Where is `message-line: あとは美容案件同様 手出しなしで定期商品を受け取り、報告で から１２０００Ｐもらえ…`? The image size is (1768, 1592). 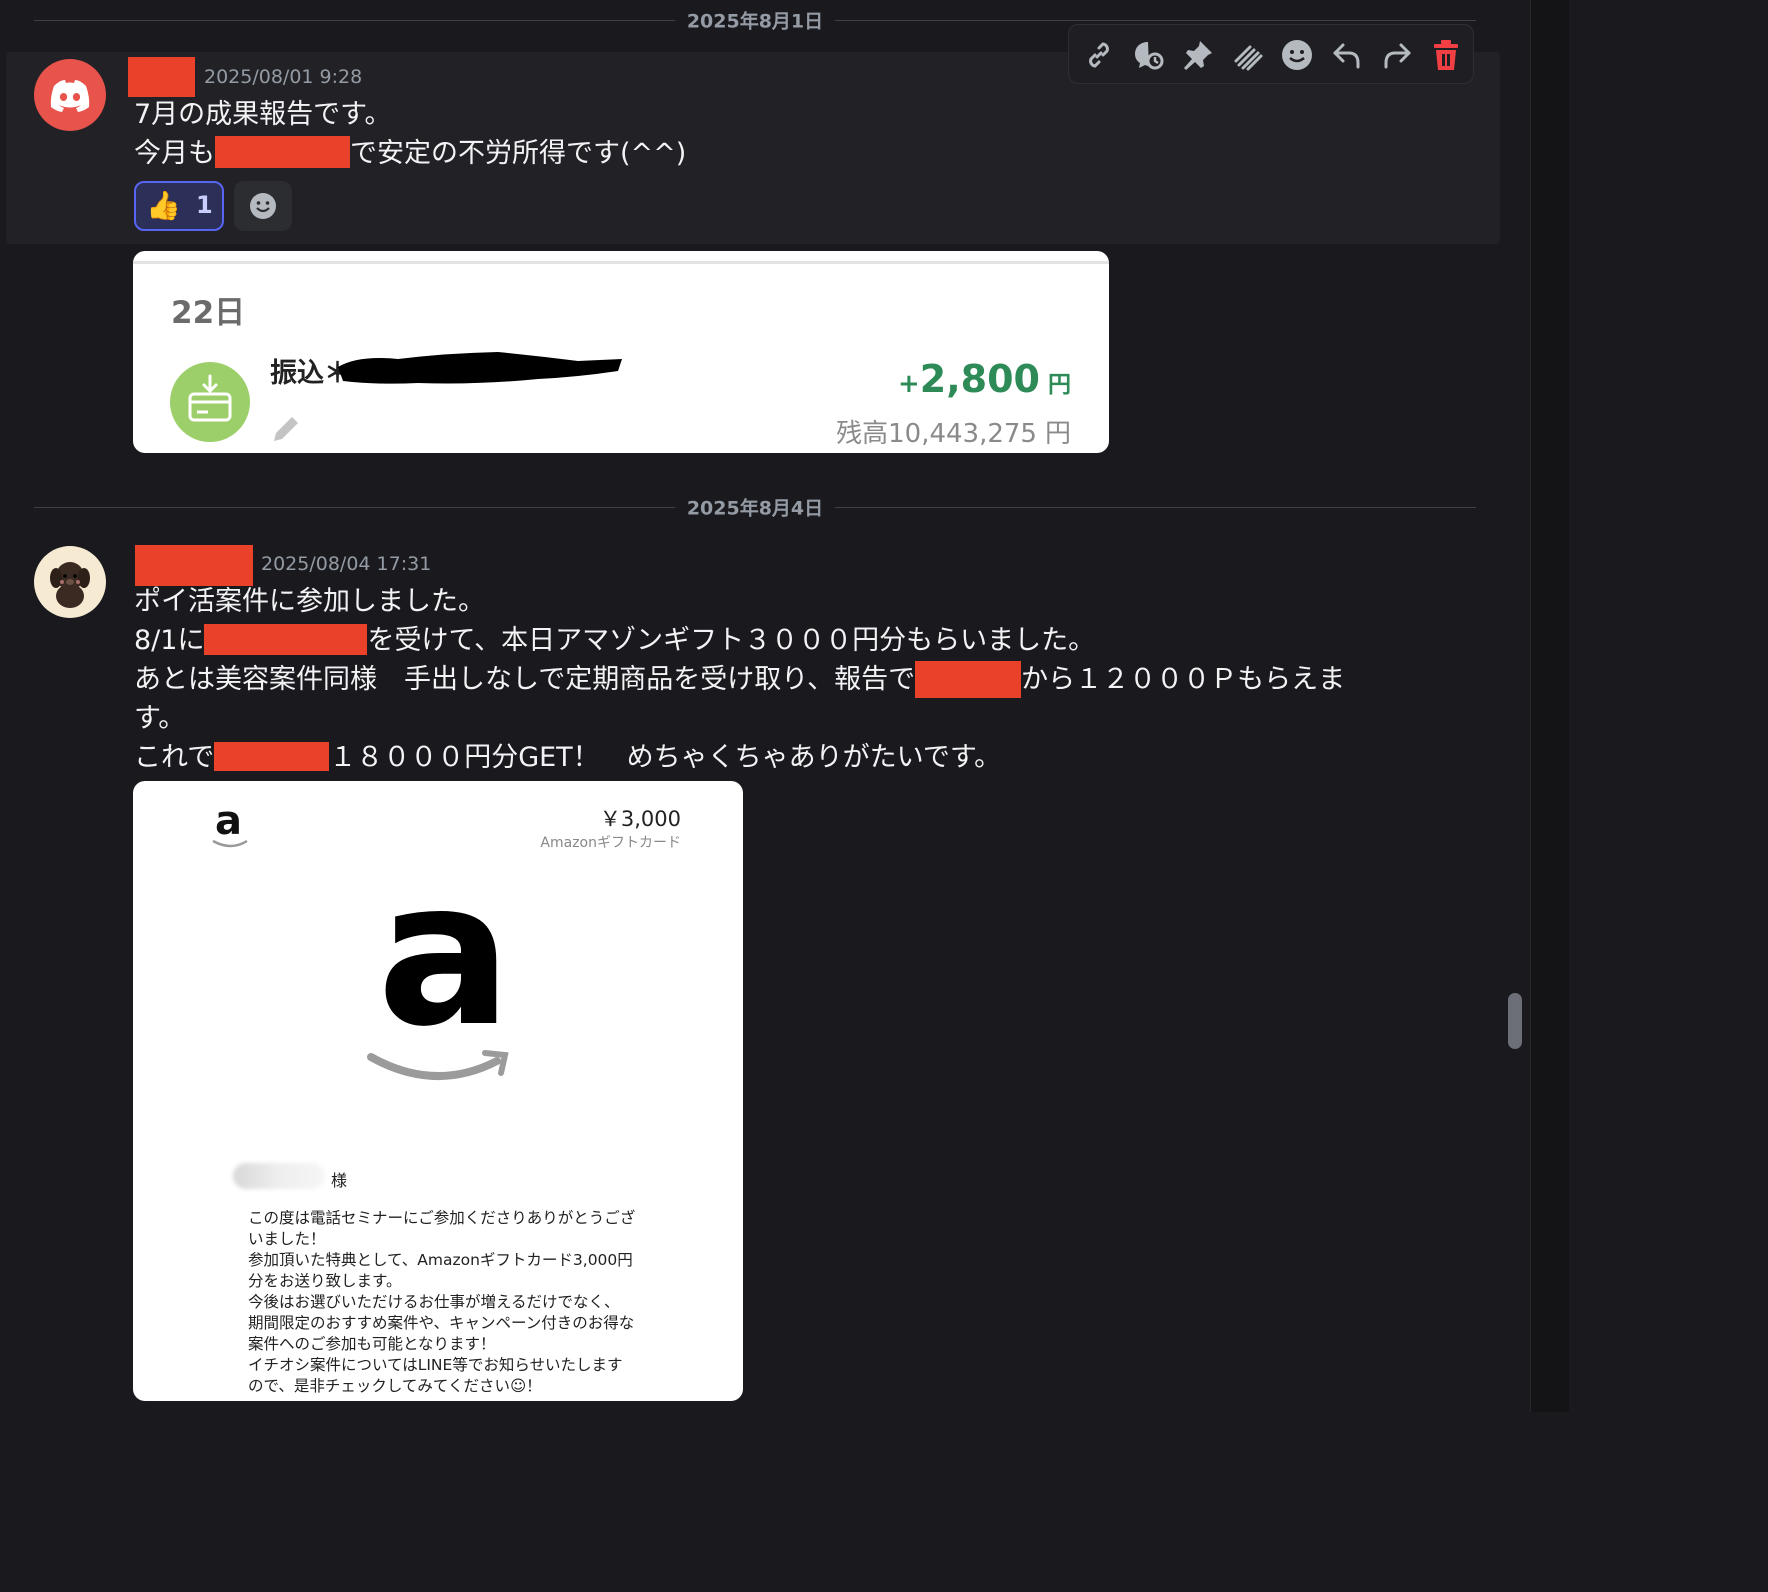 message-line: あとは美容案件同様 手出しなしで定期商品を受け取り、報告で から１２０００Ｐもらえ… is located at coordinates (739, 679).